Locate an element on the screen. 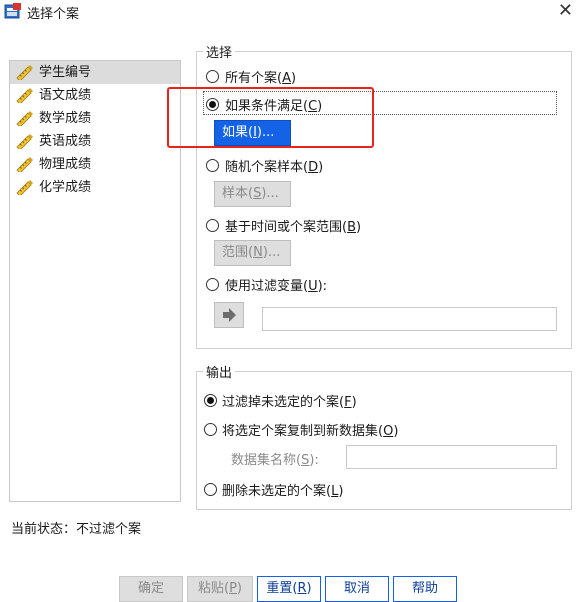  variable-label: 数学成绩 is located at coordinates (65, 118).